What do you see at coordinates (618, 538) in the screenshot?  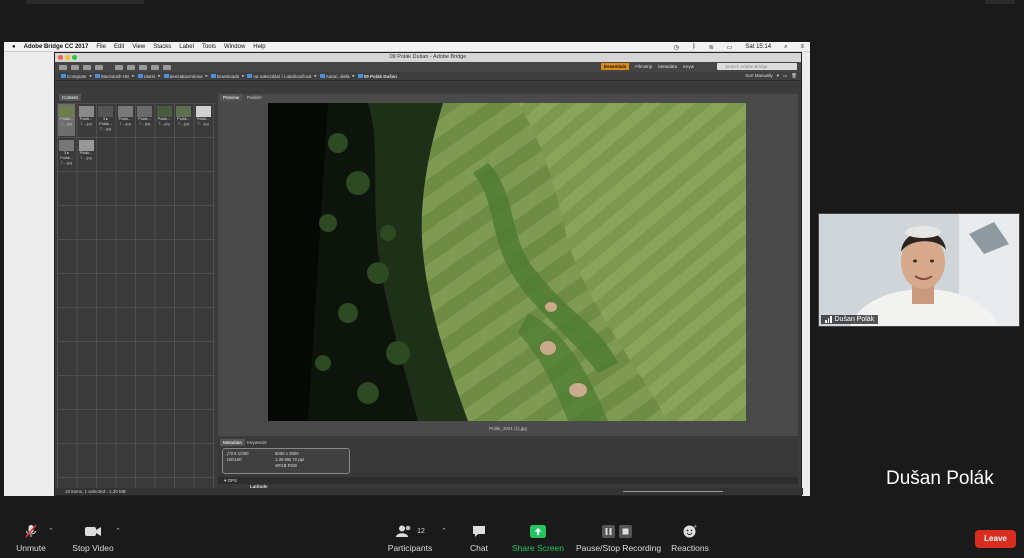 I see `pause-stop-recording-button: Pause/Stop Recording` at bounding box center [618, 538].